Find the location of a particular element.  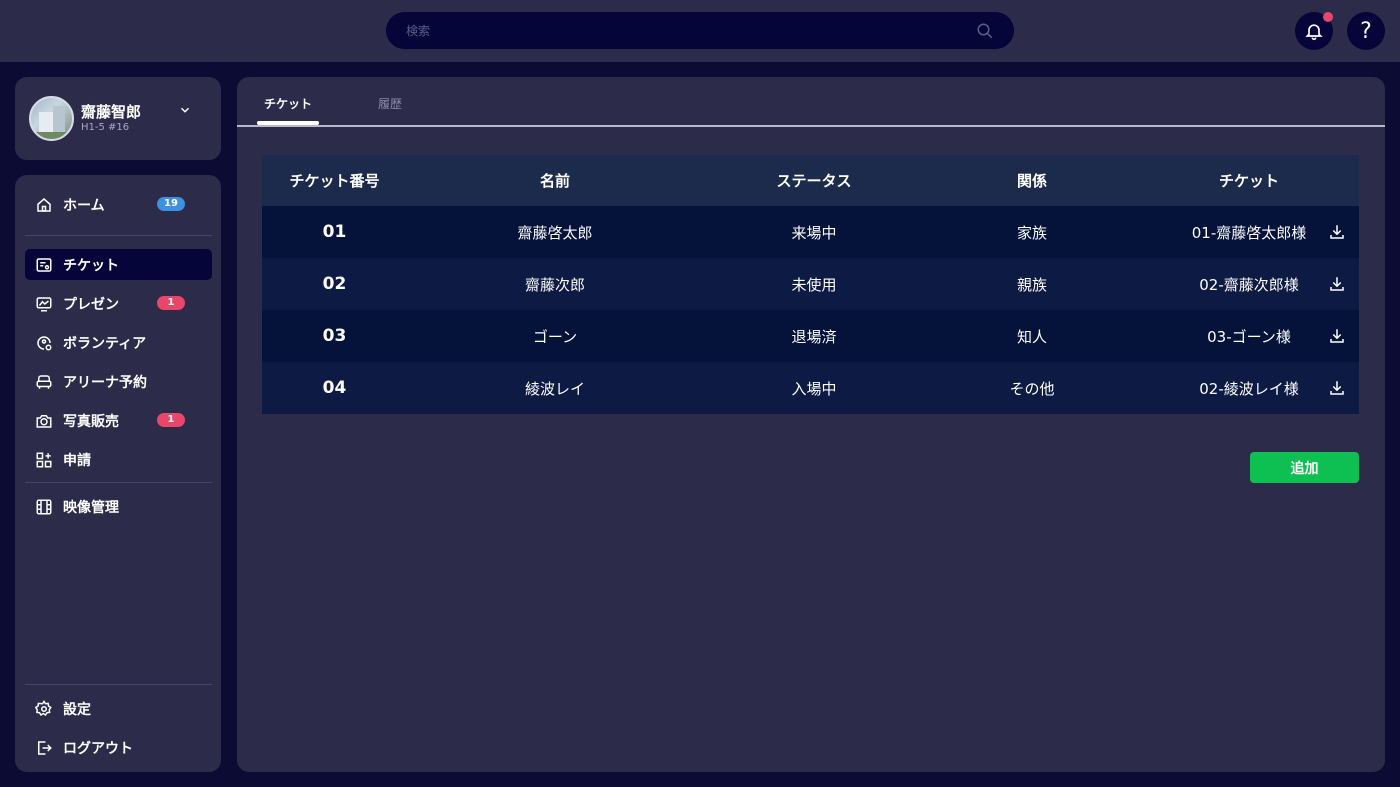

sidebar-item-label: チケット is located at coordinates (91, 265).